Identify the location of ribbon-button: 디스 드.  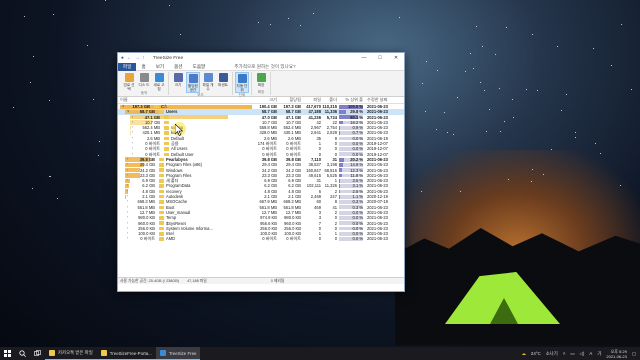
(144, 81).